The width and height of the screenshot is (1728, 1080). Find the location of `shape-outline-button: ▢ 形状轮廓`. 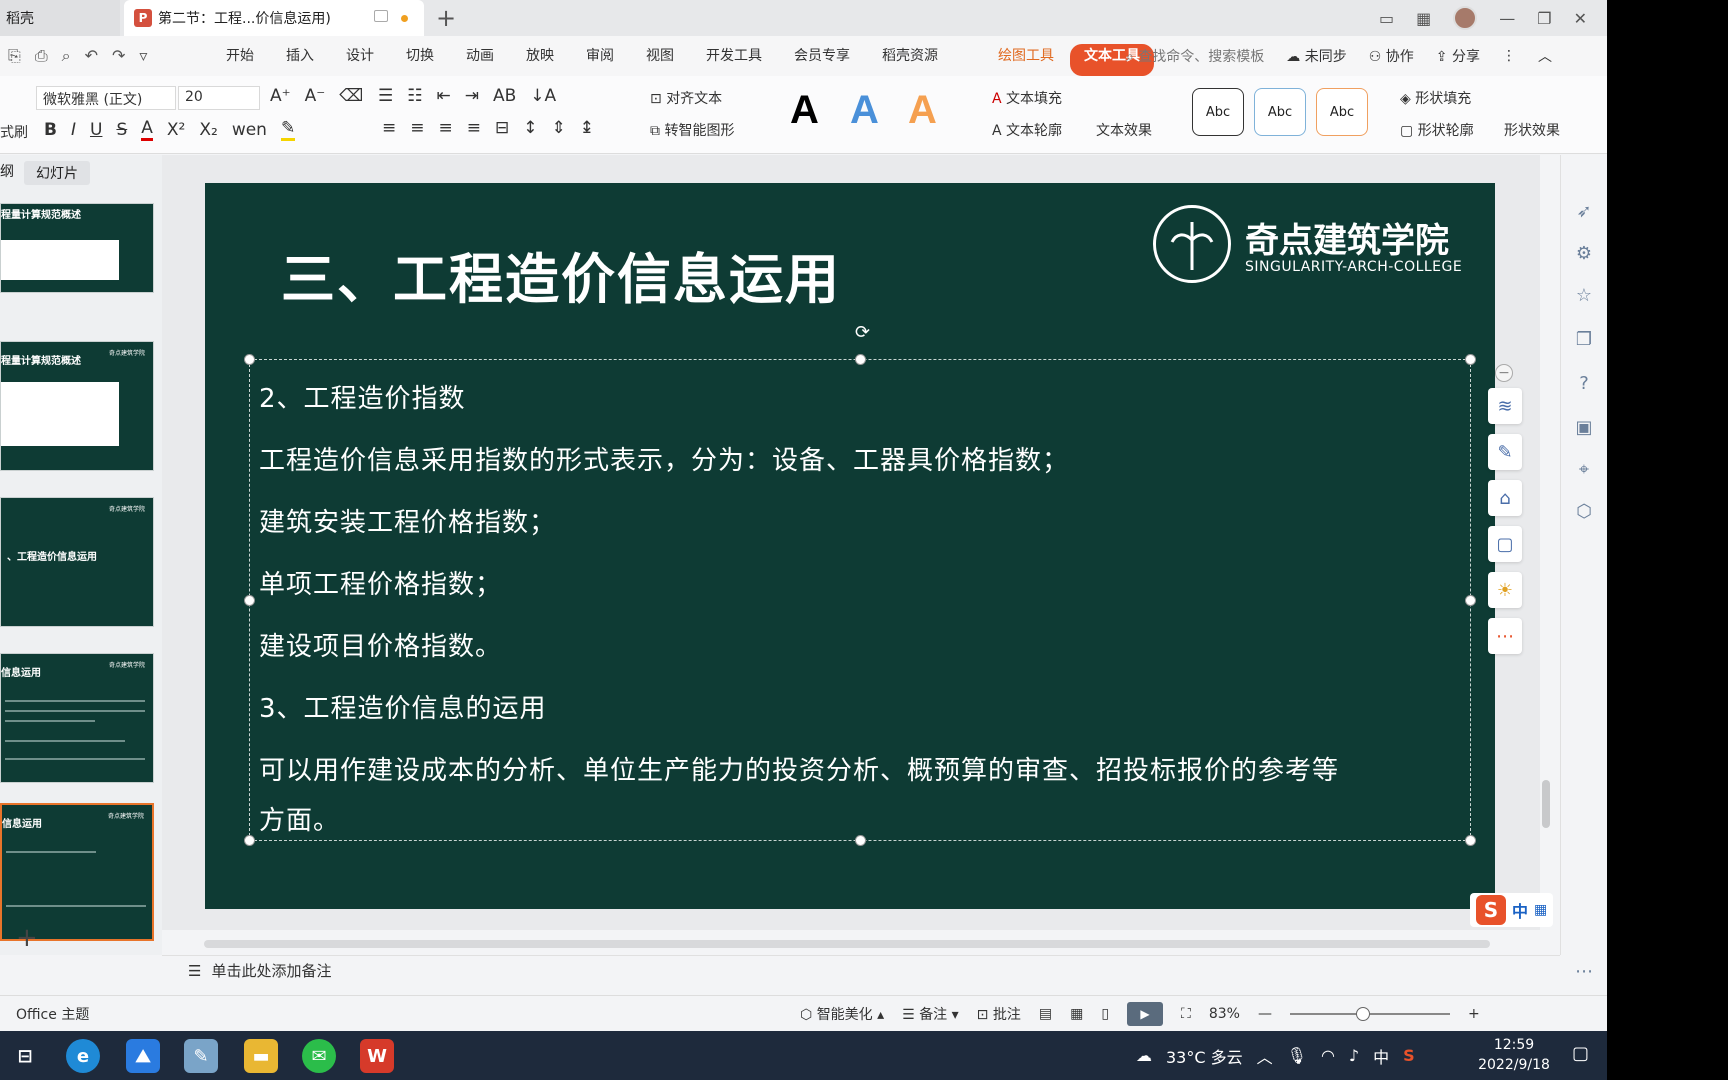

shape-outline-button: ▢ 形状轮廓 is located at coordinates (1437, 130).